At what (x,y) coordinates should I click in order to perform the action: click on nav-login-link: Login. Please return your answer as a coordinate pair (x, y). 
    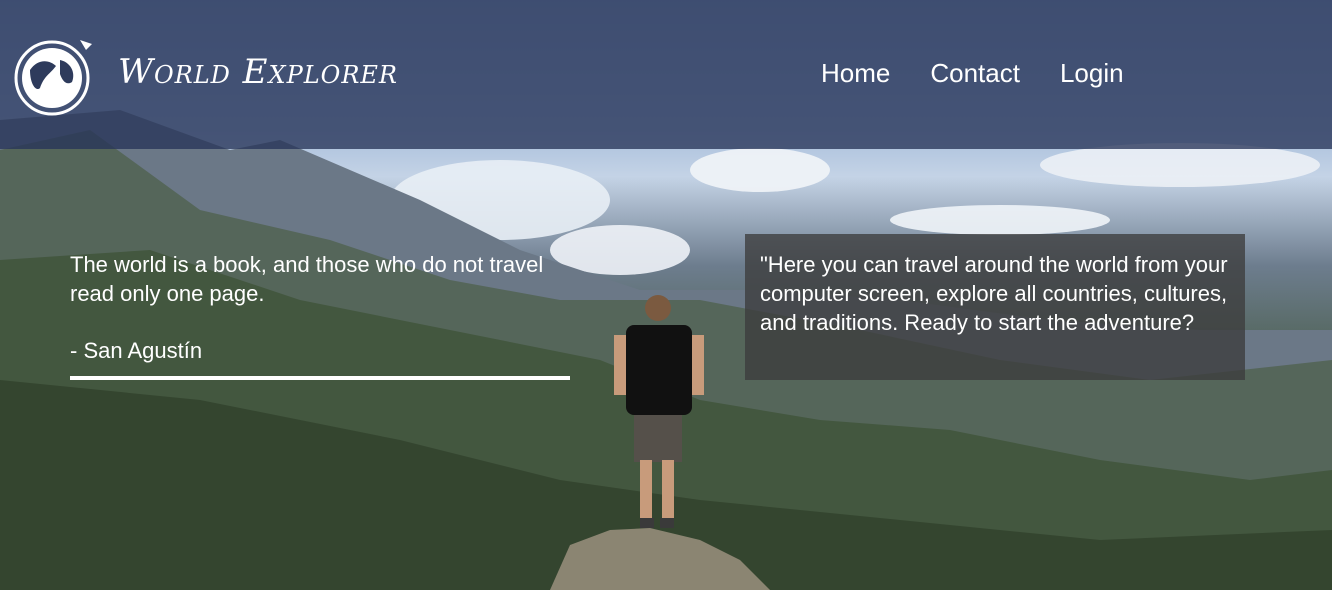
    Looking at the image, I should click on (1092, 73).